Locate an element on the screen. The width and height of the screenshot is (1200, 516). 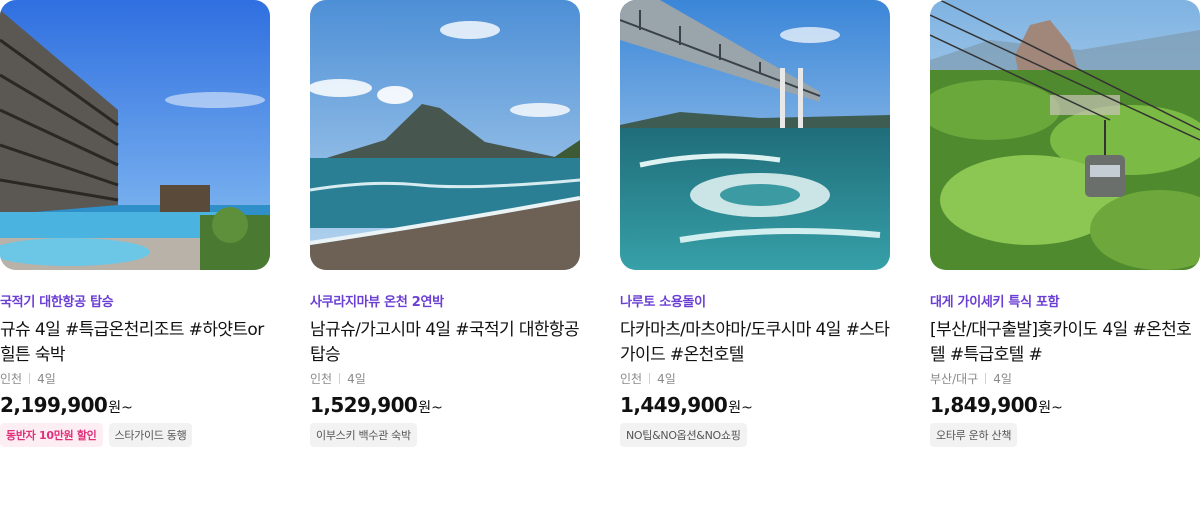
price-amount: 1,849,900 is located at coordinates (984, 405).